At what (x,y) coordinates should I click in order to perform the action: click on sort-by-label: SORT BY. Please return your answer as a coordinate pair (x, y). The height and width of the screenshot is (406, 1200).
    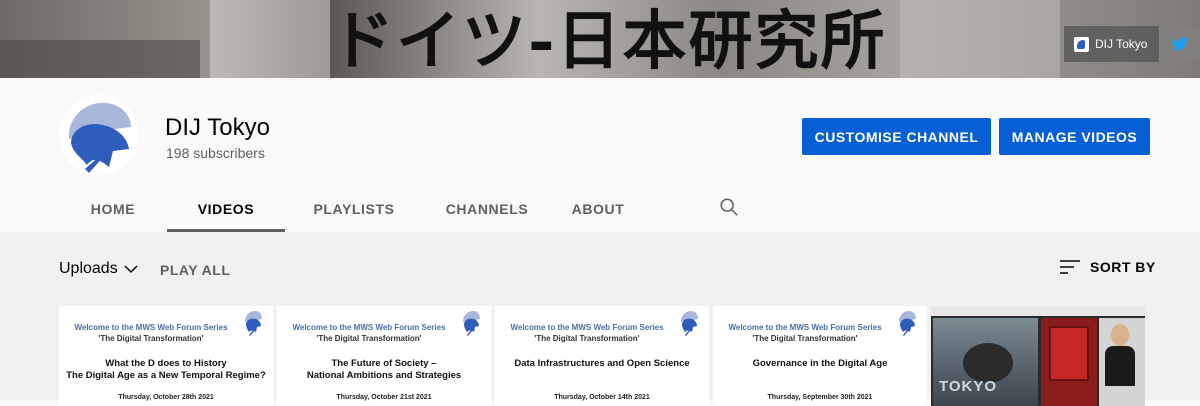
    Looking at the image, I should click on (1123, 267).